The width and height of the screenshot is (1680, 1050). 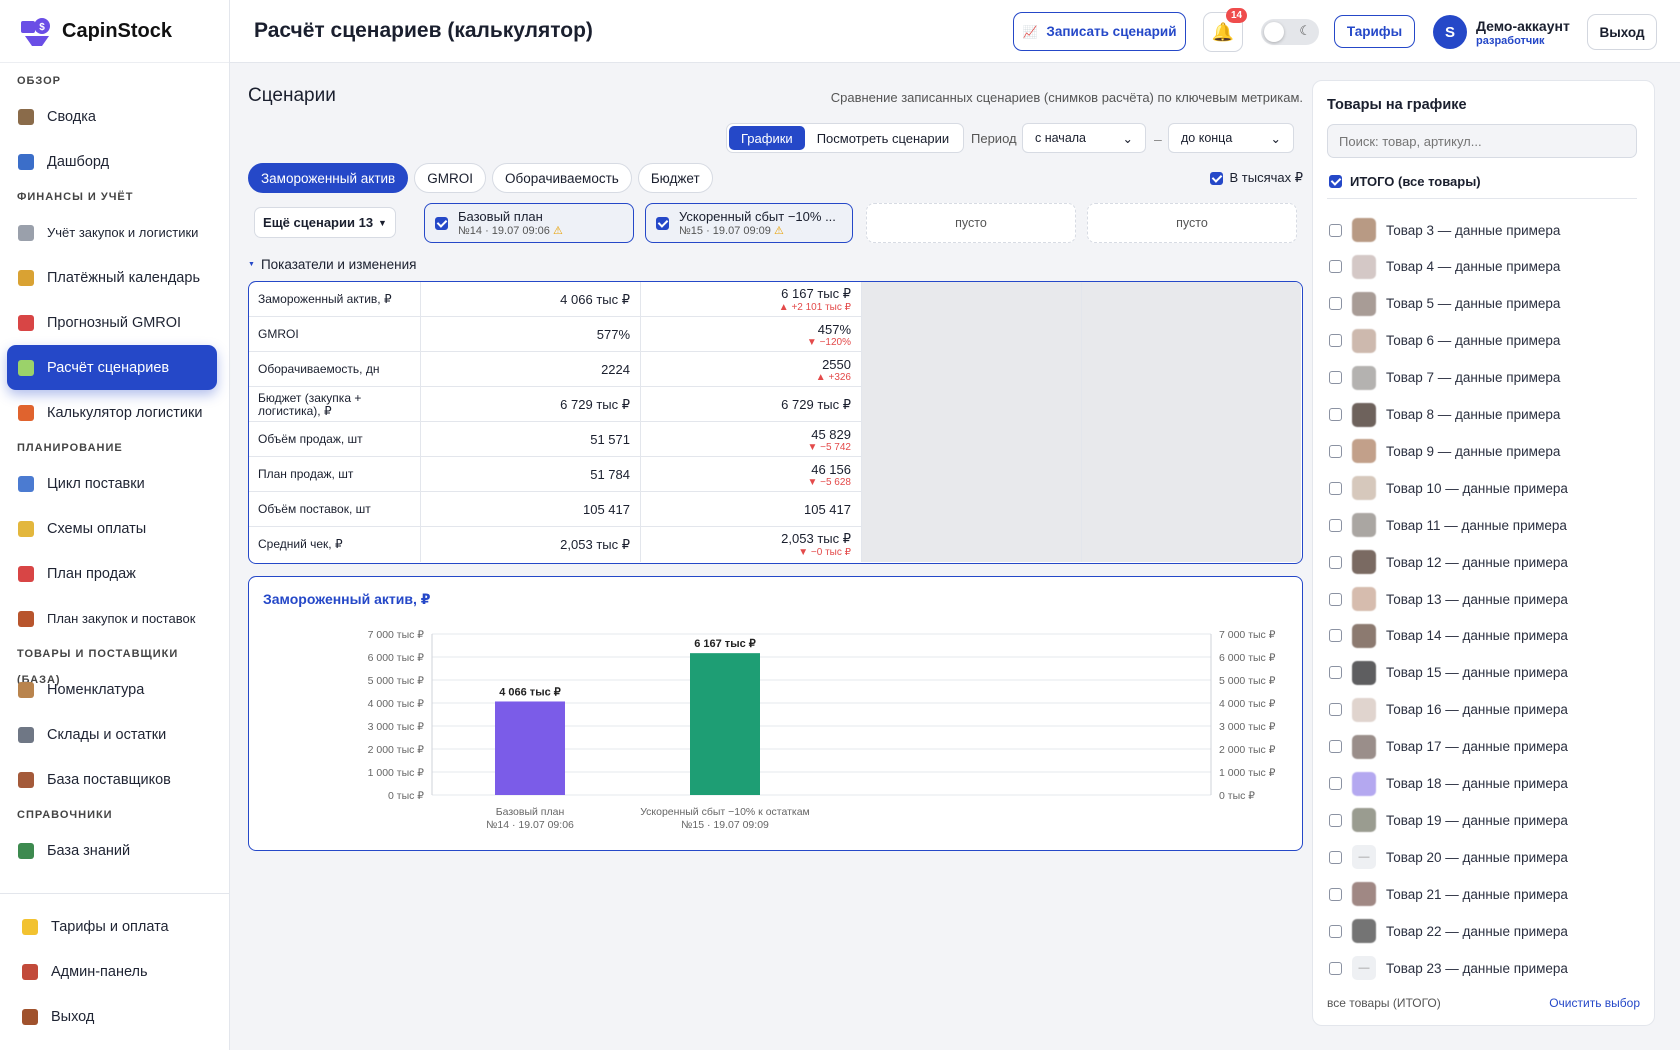 I want to click on tab-gmroi: GMROI, so click(x=450, y=178).